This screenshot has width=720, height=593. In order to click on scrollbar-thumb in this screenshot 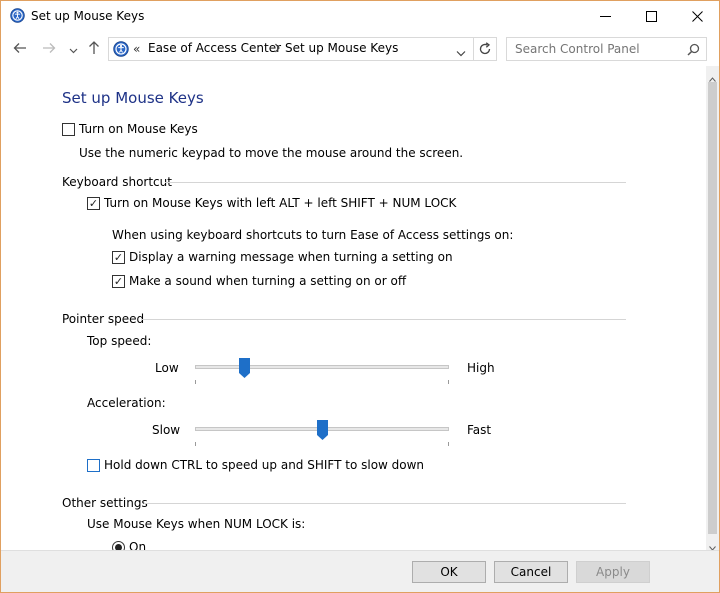, I will do `click(712, 308)`.